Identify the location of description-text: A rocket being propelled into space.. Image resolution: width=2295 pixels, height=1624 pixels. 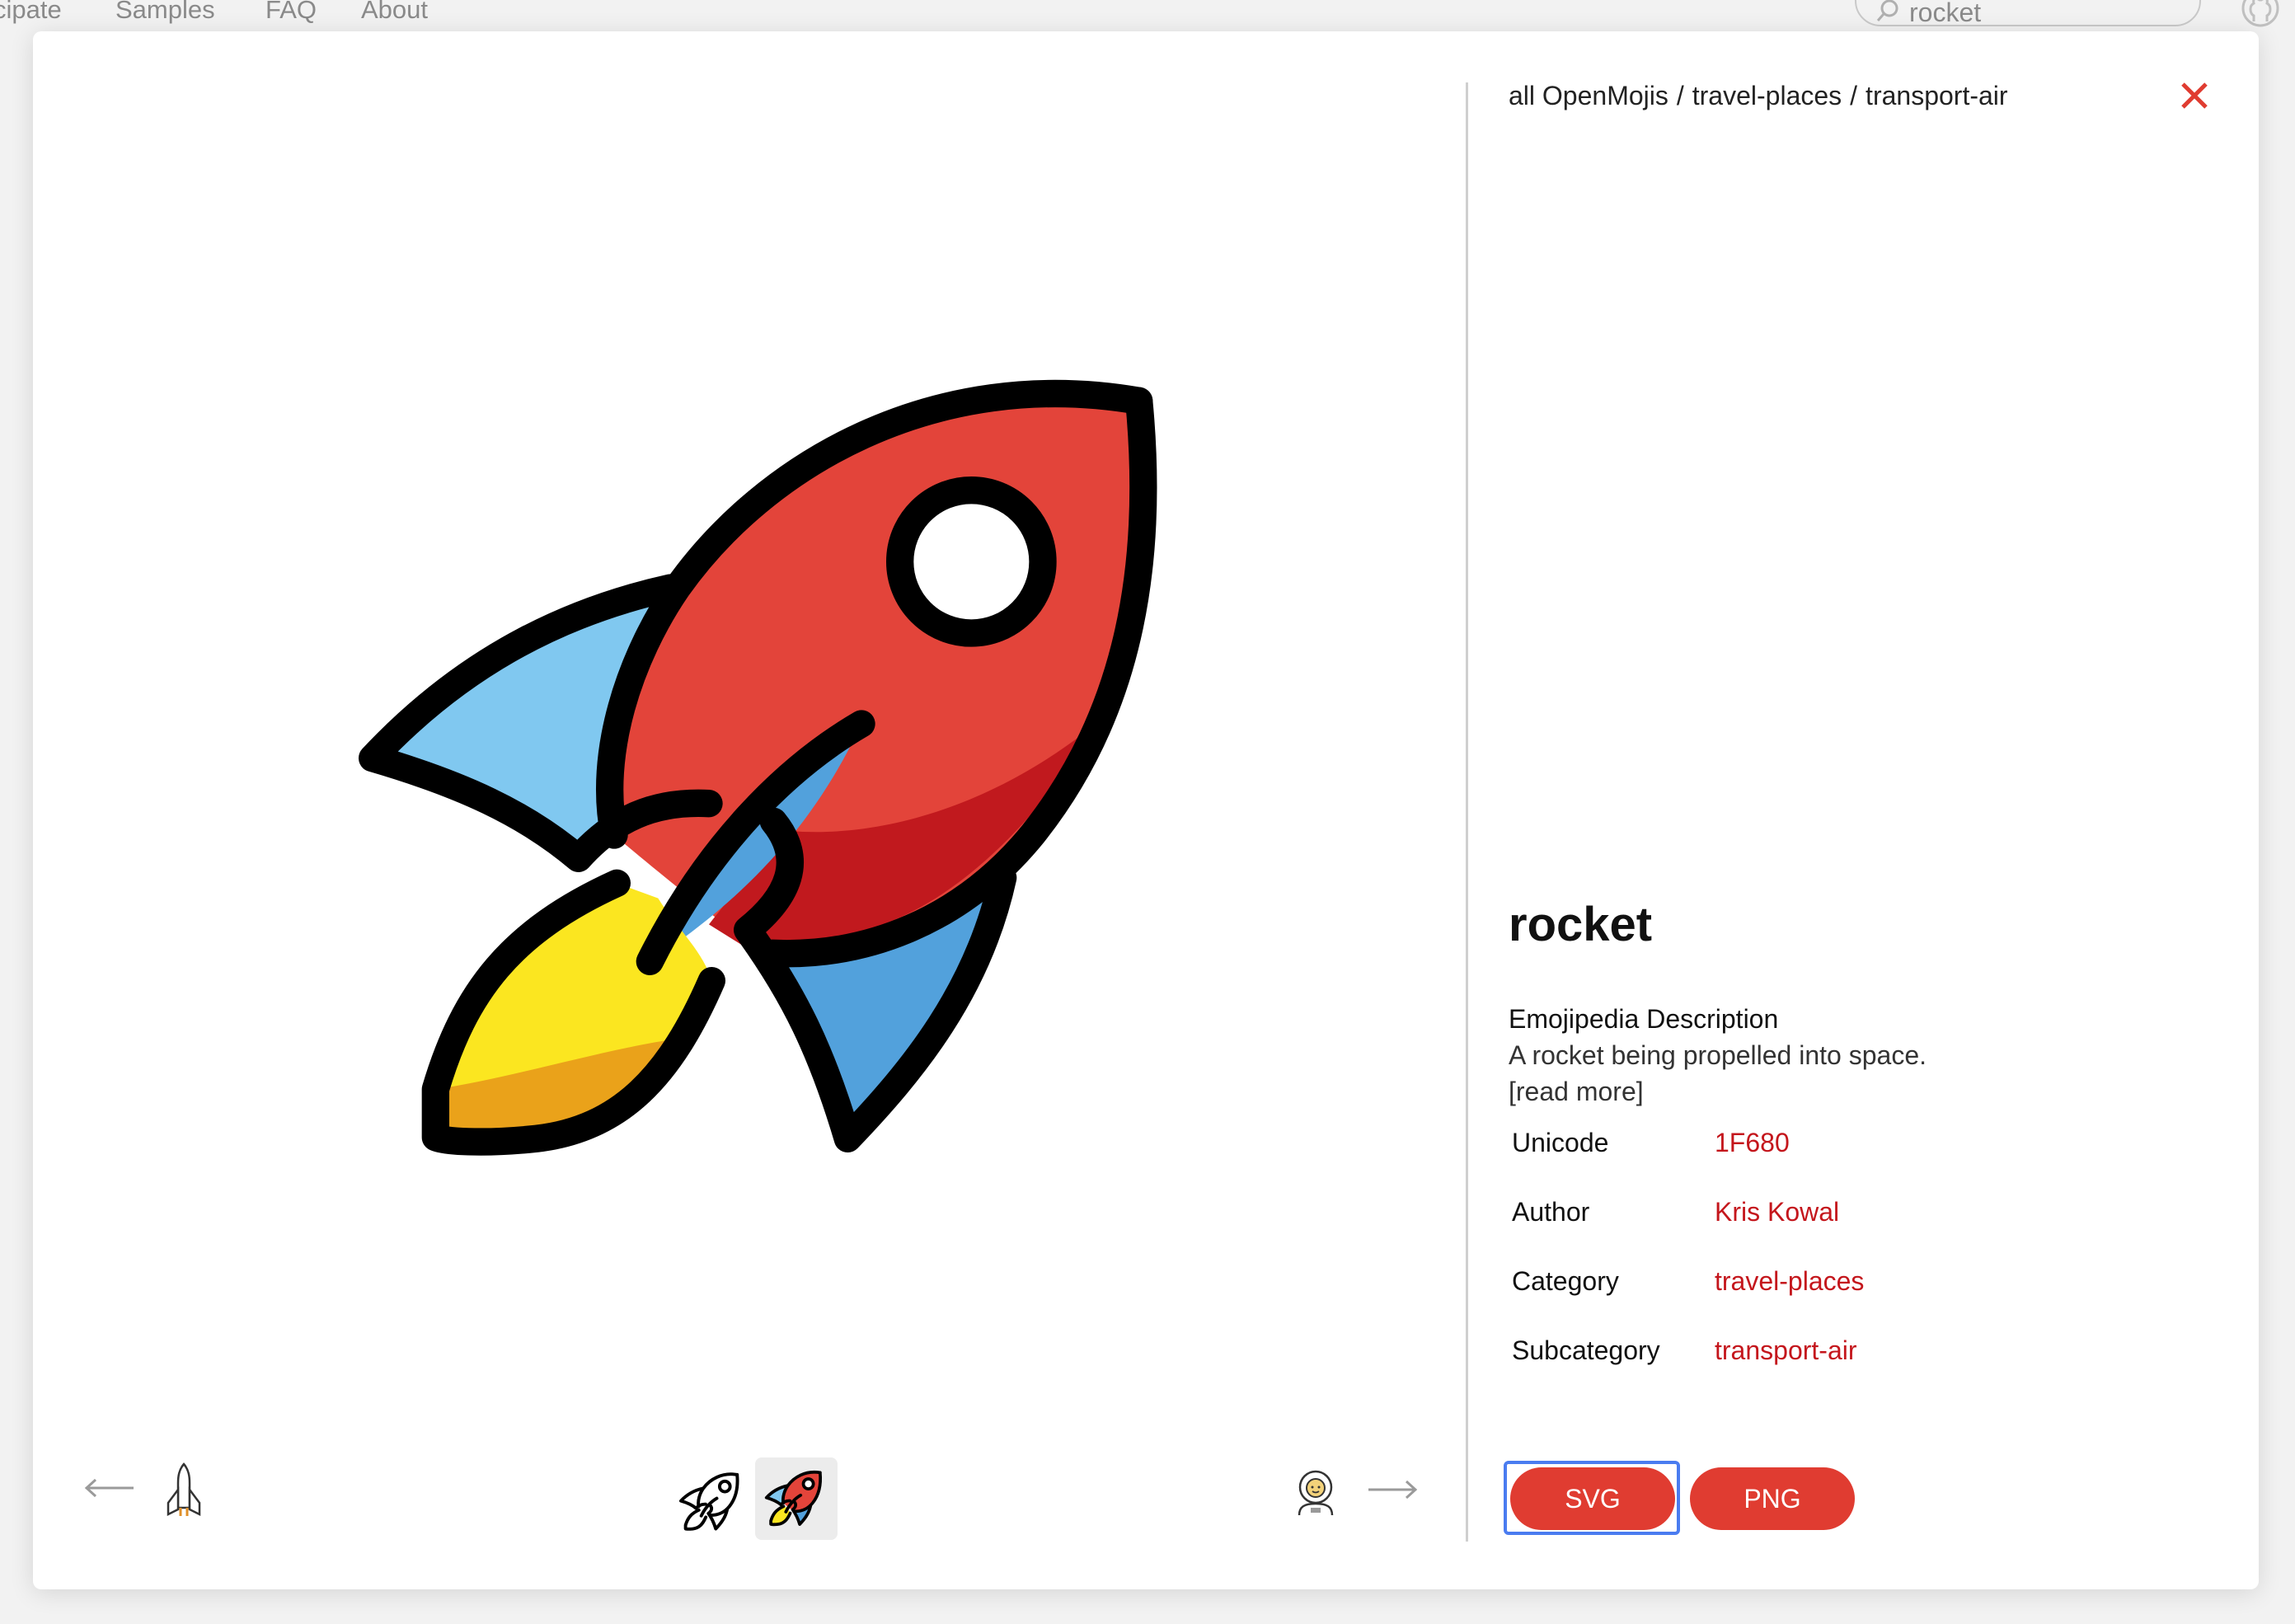
(1718, 1055).